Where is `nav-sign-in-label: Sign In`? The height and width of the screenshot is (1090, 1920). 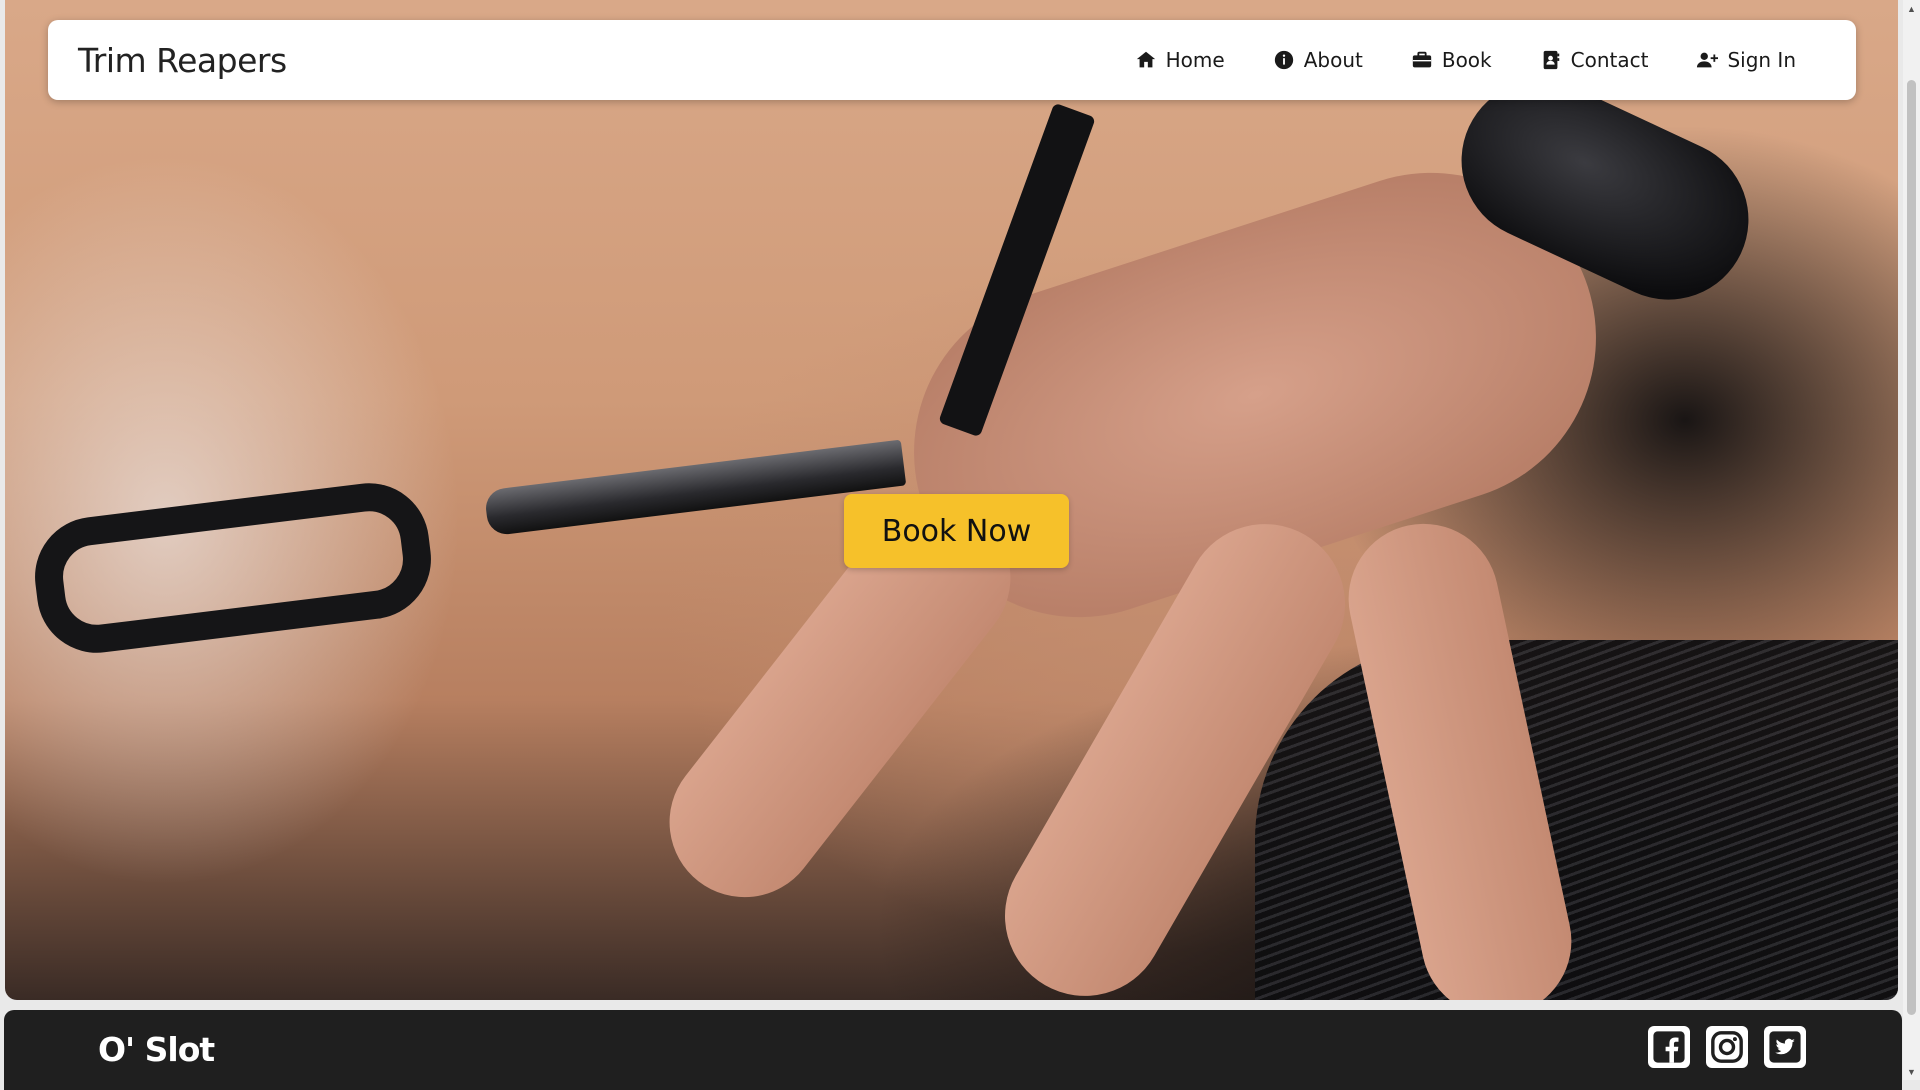 nav-sign-in-label: Sign In is located at coordinates (1761, 60).